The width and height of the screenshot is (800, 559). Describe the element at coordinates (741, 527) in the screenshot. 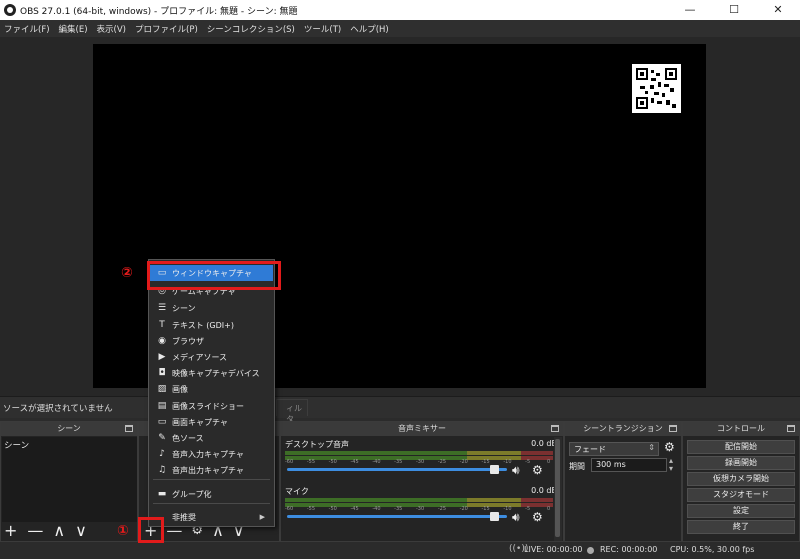

I see `exit-button: 終了` at that location.